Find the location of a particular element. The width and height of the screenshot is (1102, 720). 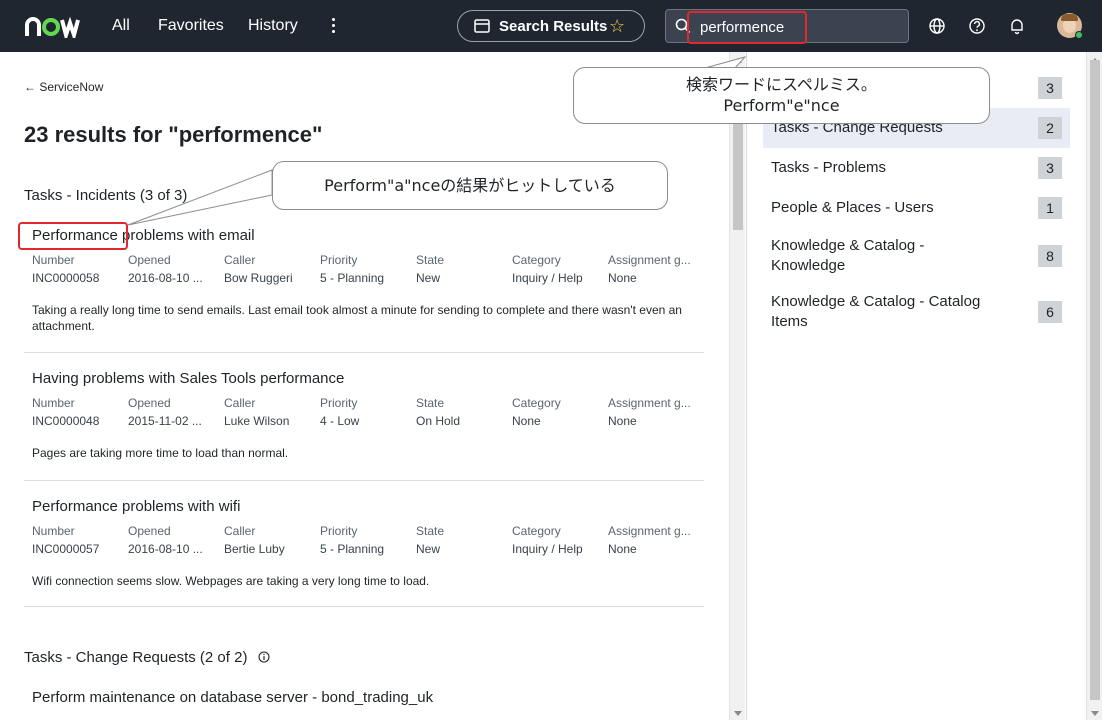

facet-label: Tasks - Problems is located at coordinates (829, 167).